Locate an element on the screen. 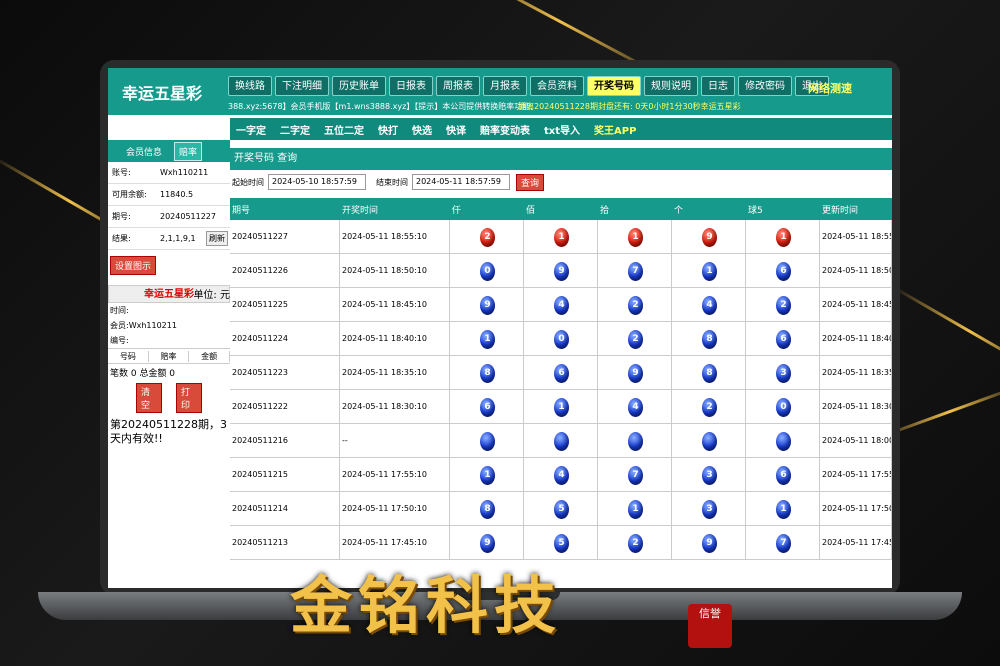 The image size is (1000, 666). col-odds: 赔率 is located at coordinates (169, 356).